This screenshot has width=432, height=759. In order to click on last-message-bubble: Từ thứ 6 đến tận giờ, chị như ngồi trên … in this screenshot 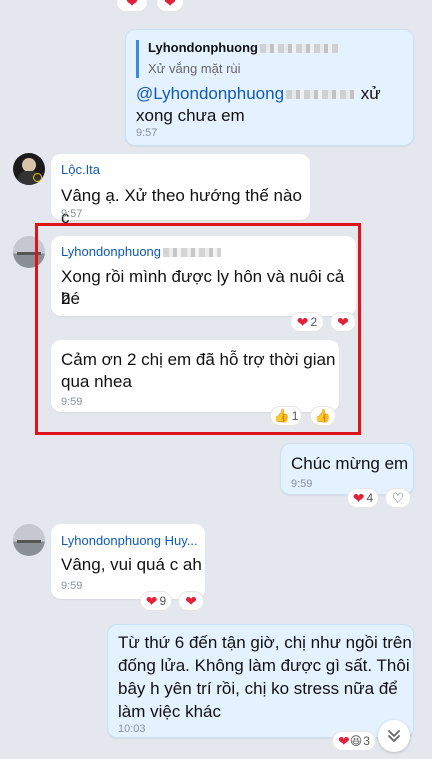, I will do `click(260, 681)`.